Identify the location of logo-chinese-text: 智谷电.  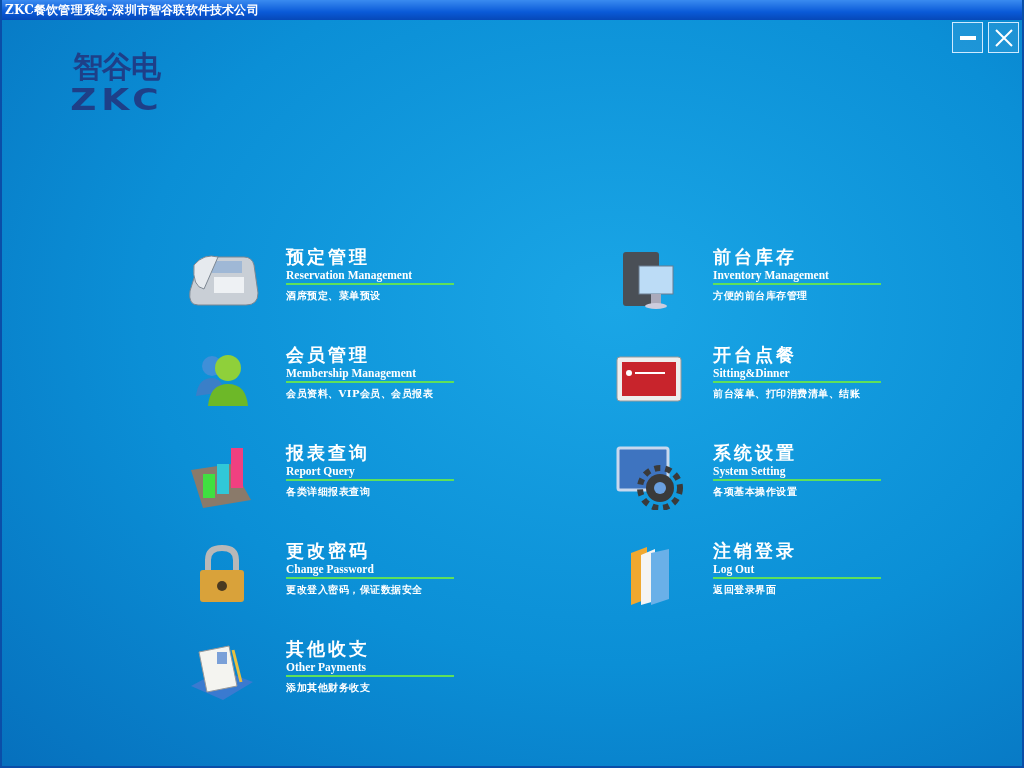
(116, 66).